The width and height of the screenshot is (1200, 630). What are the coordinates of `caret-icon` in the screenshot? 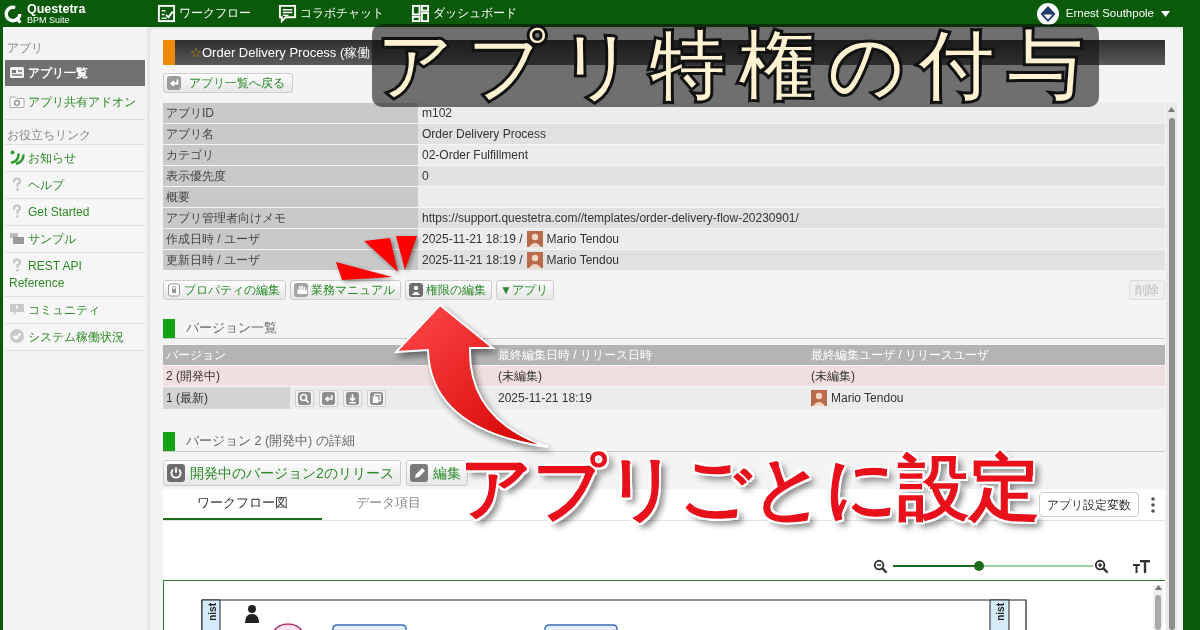 It's located at (1165, 13).